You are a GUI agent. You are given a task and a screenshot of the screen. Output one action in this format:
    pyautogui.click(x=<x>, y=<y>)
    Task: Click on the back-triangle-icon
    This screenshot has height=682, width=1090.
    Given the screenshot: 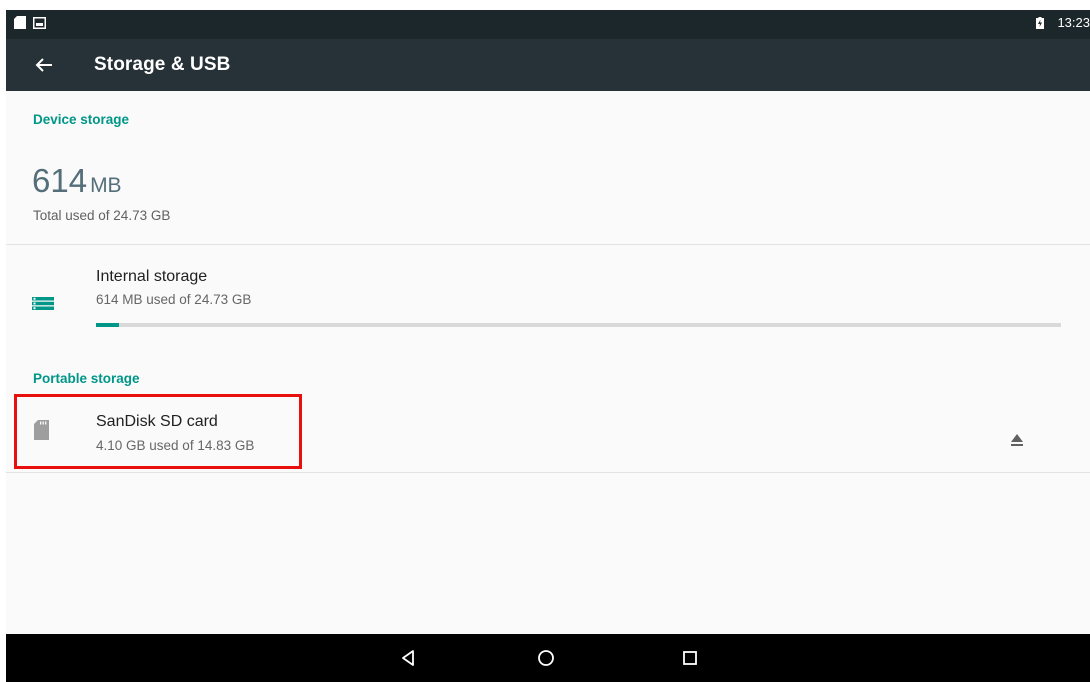 What is the action you would take?
    pyautogui.click(x=408, y=658)
    